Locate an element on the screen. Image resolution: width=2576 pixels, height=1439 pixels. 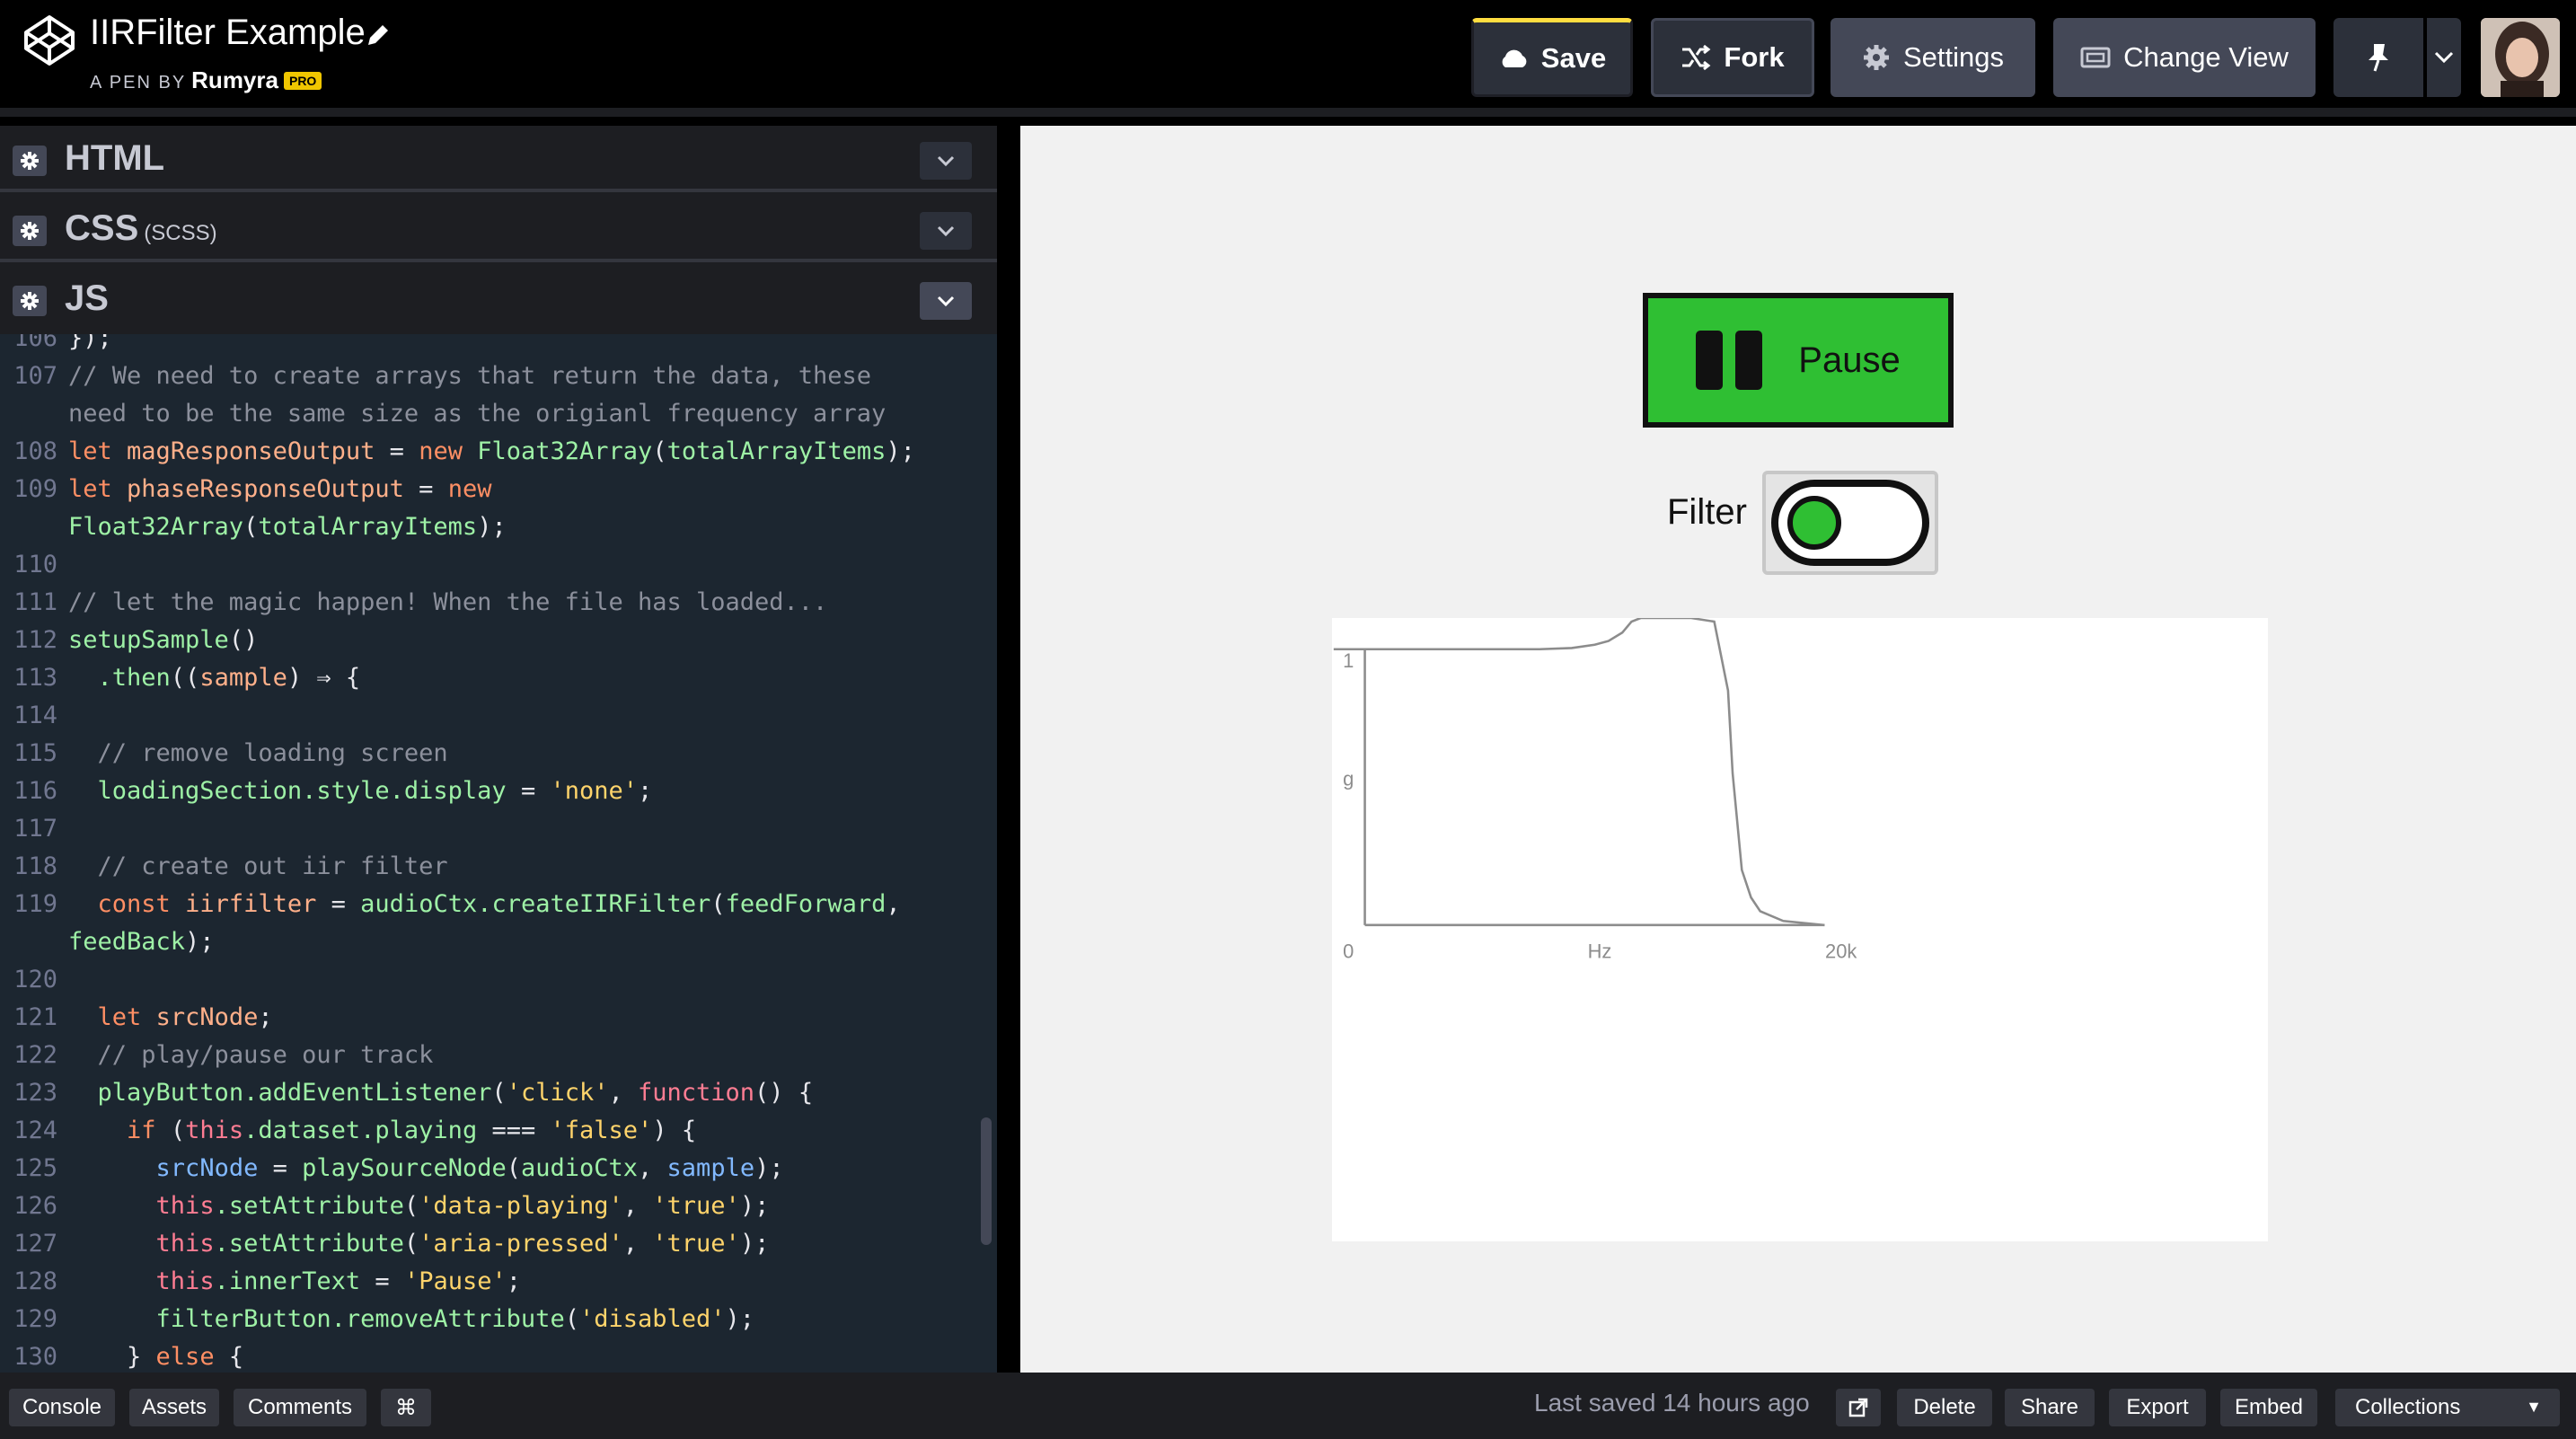
line-number: 114 is located at coordinates (35, 715).